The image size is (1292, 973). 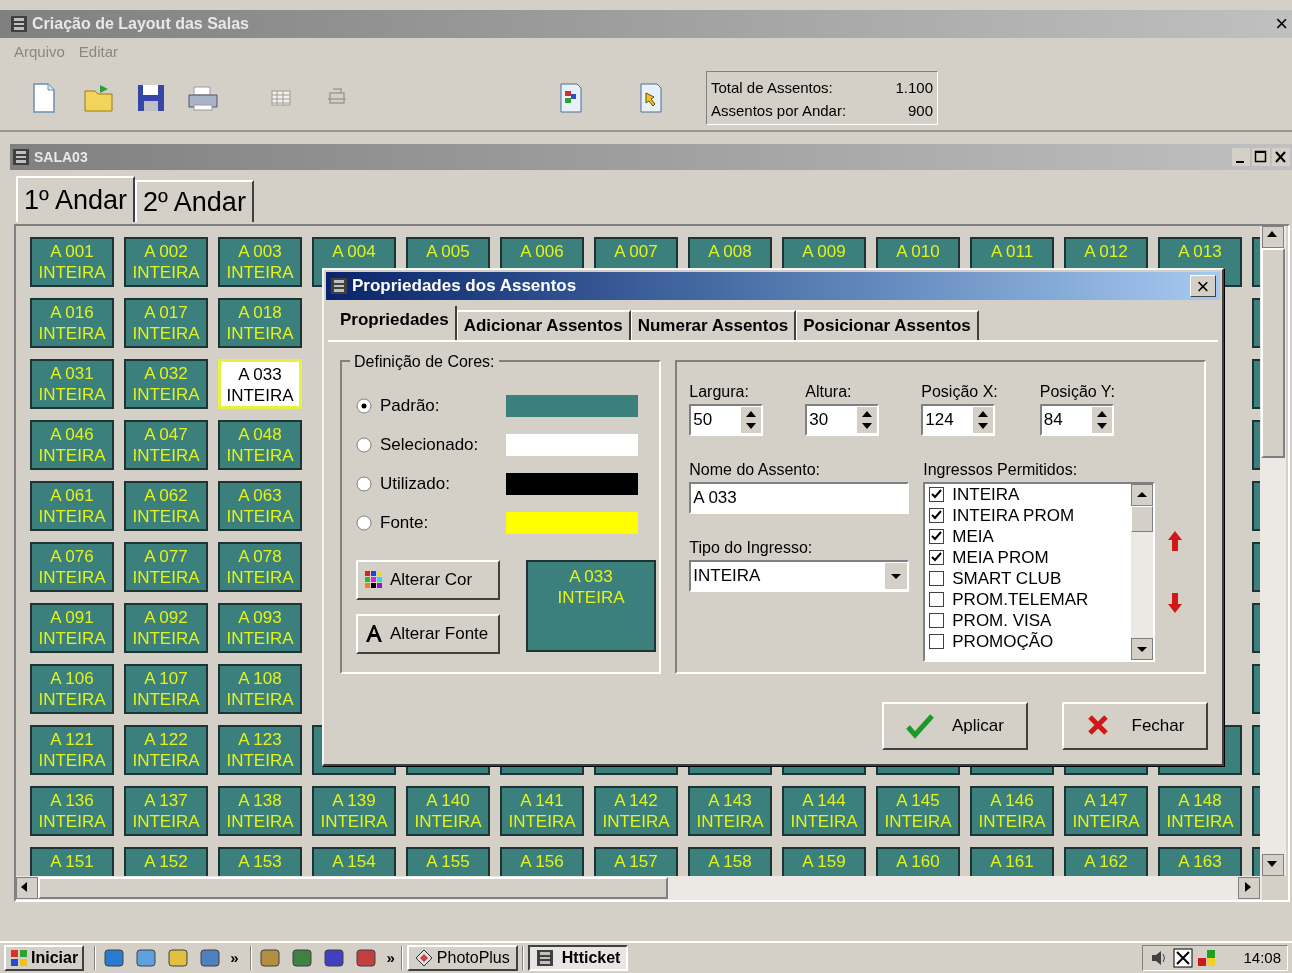 What do you see at coordinates (918, 251) in the screenshot?
I see `seat-number: A 010` at bounding box center [918, 251].